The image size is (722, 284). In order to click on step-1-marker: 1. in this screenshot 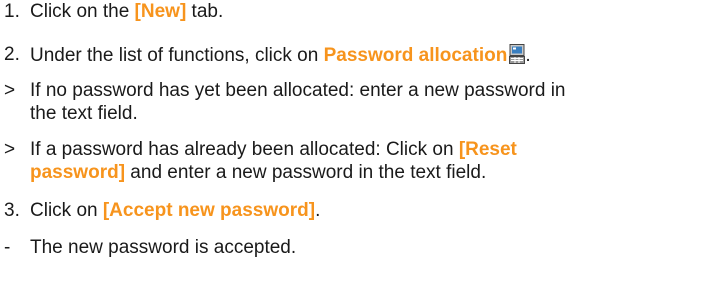, I will do `click(12, 11)`.